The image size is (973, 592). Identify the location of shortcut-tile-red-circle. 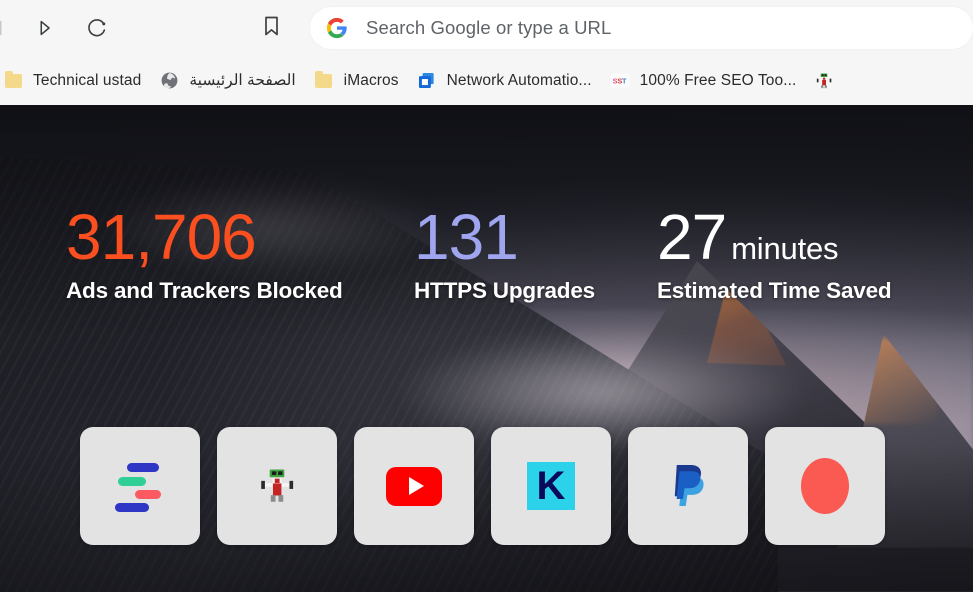
(825, 486).